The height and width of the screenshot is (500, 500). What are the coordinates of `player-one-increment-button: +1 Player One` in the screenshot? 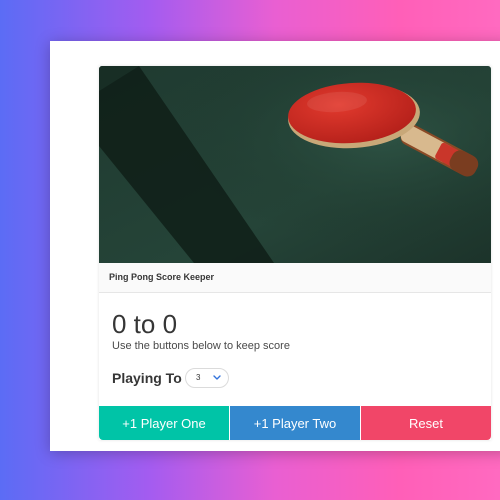 It's located at (164, 423).